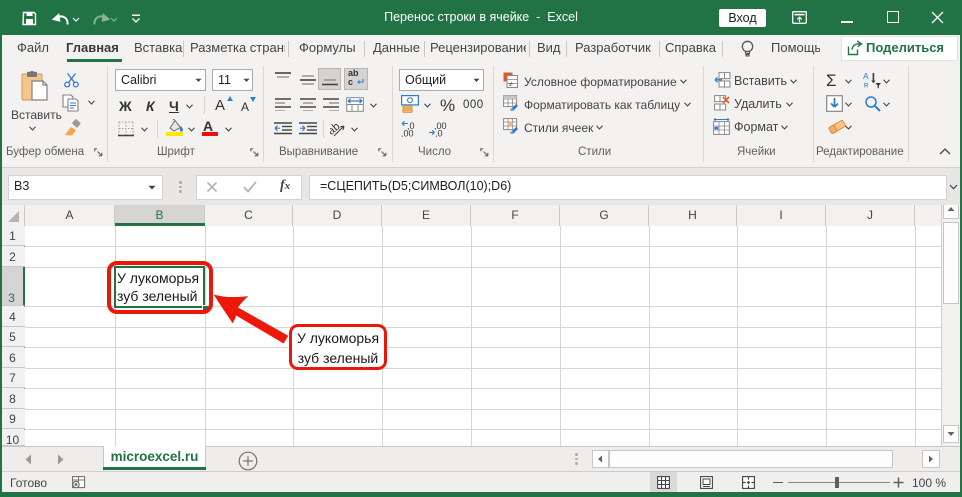 The height and width of the screenshot is (497, 962). What do you see at coordinates (439, 133) in the screenshot?
I see `svg-text: ,0` at bounding box center [439, 133].